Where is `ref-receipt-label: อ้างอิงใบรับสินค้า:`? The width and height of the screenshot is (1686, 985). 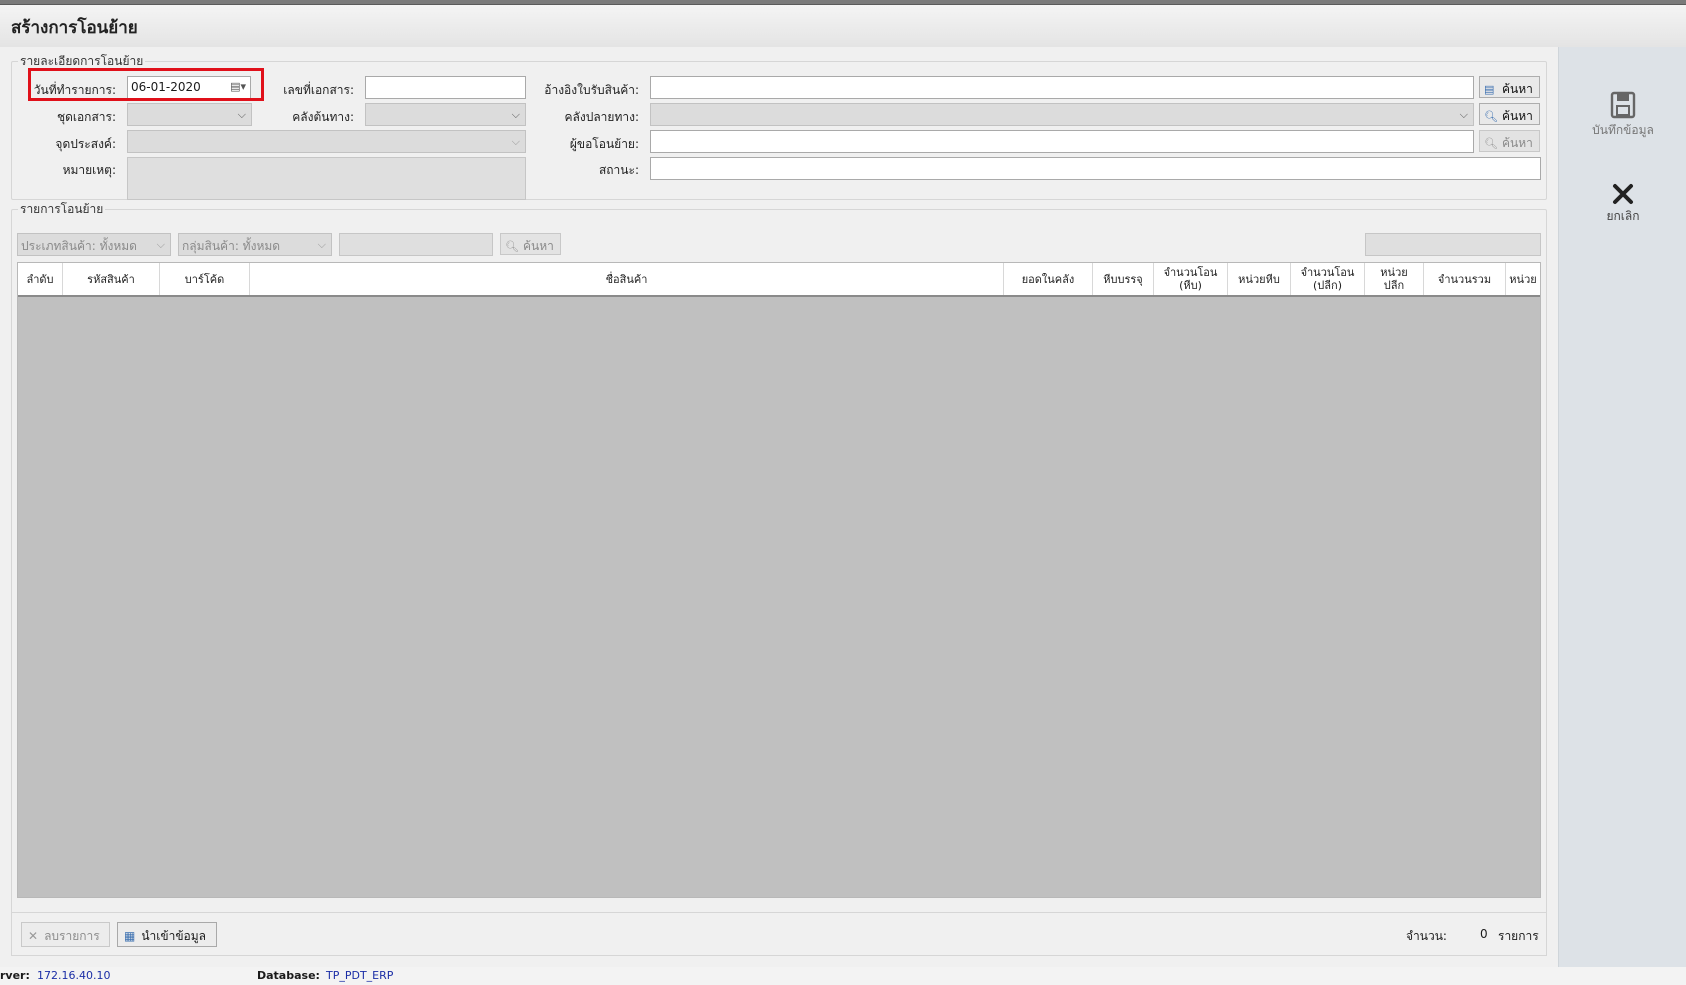
ref-receipt-label: อ้างอิงใบรับสินค้า: is located at coordinates (591, 90).